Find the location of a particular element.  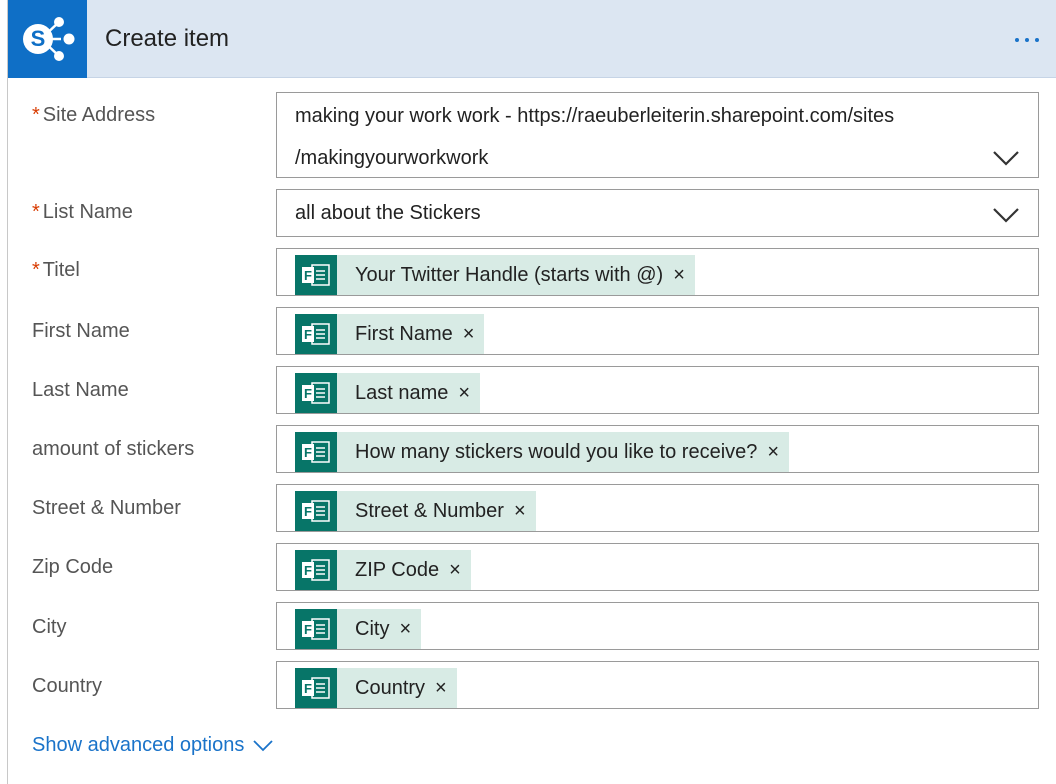

token-label: ZIP Code is located at coordinates (397, 569).